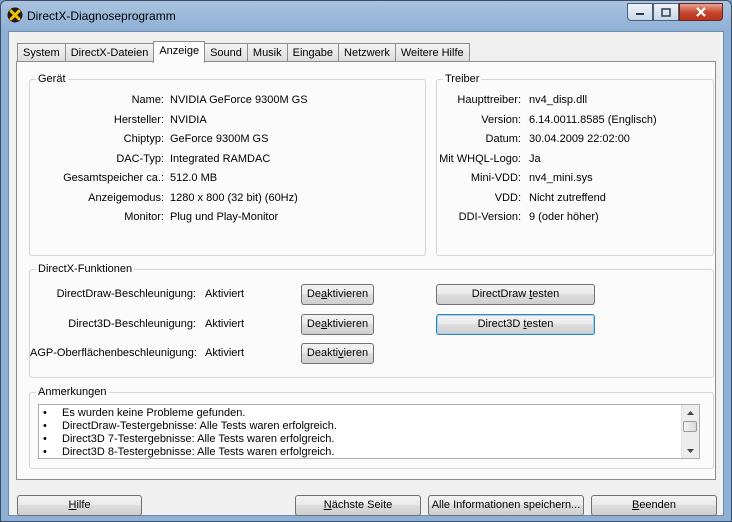  Describe the element at coordinates (109, 52) in the screenshot. I see `tab-directx-files: DirectX-Dateien` at that location.